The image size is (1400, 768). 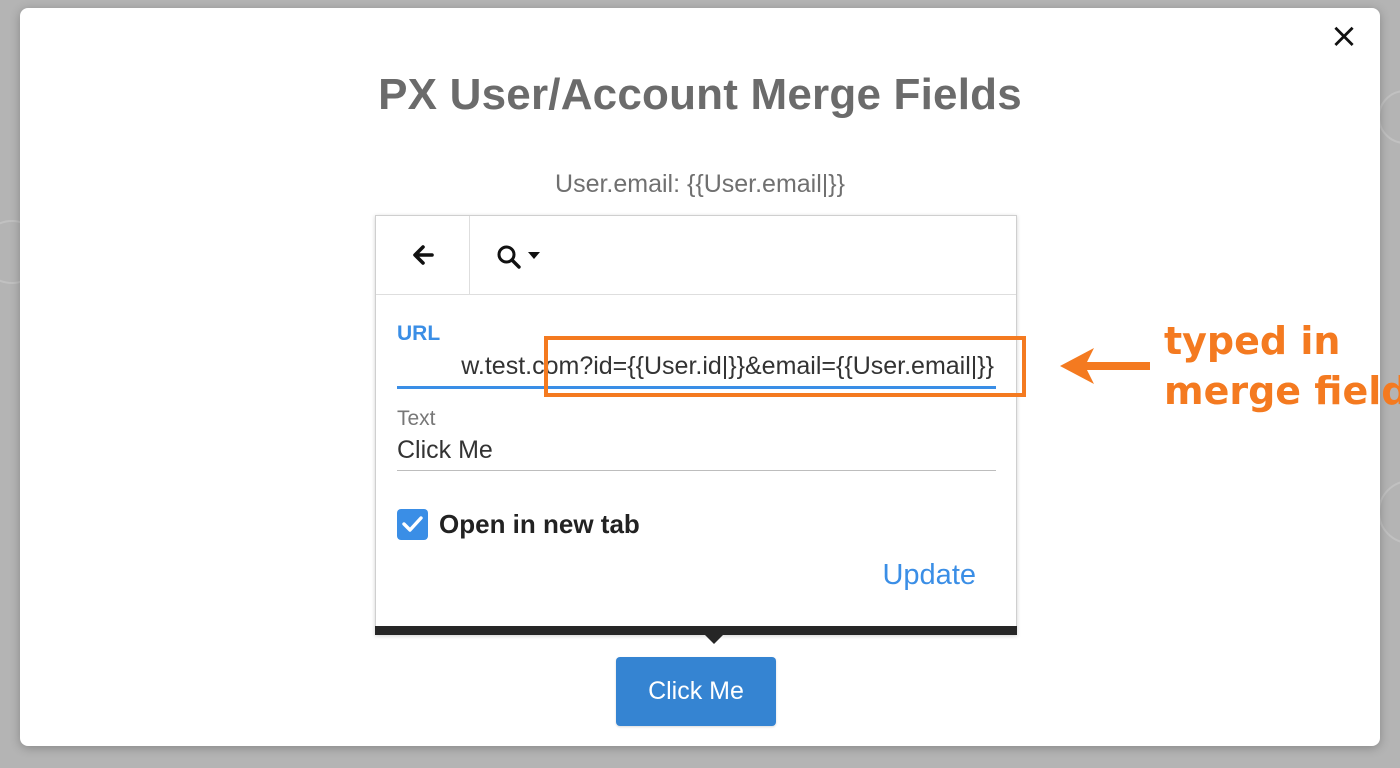 What do you see at coordinates (696, 451) in the screenshot?
I see `text-input: Click Me` at bounding box center [696, 451].